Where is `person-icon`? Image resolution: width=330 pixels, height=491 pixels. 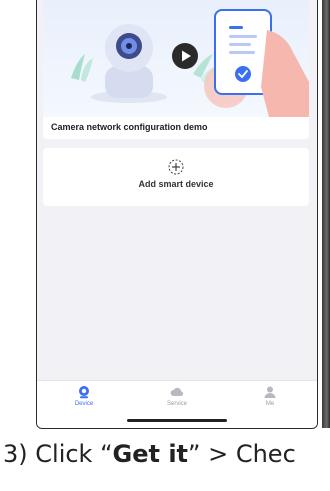
person-icon is located at coordinates (270, 392).